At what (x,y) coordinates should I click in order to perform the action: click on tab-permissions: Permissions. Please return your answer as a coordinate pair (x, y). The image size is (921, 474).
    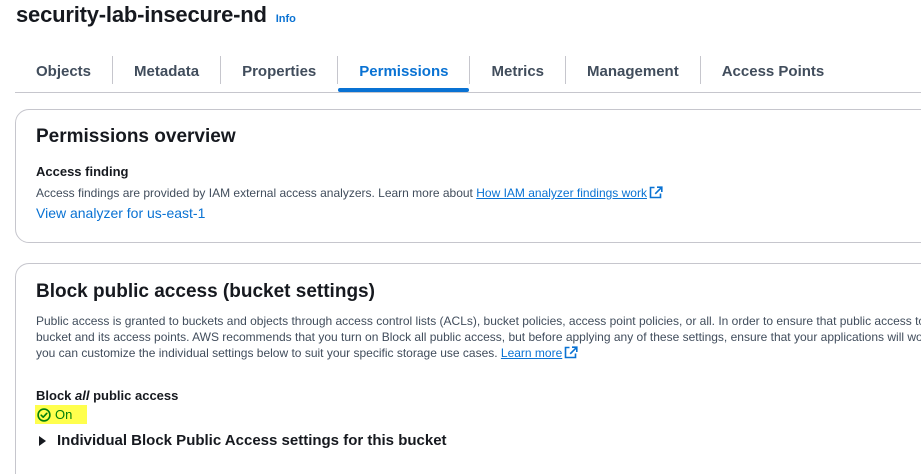
    Looking at the image, I should click on (404, 72).